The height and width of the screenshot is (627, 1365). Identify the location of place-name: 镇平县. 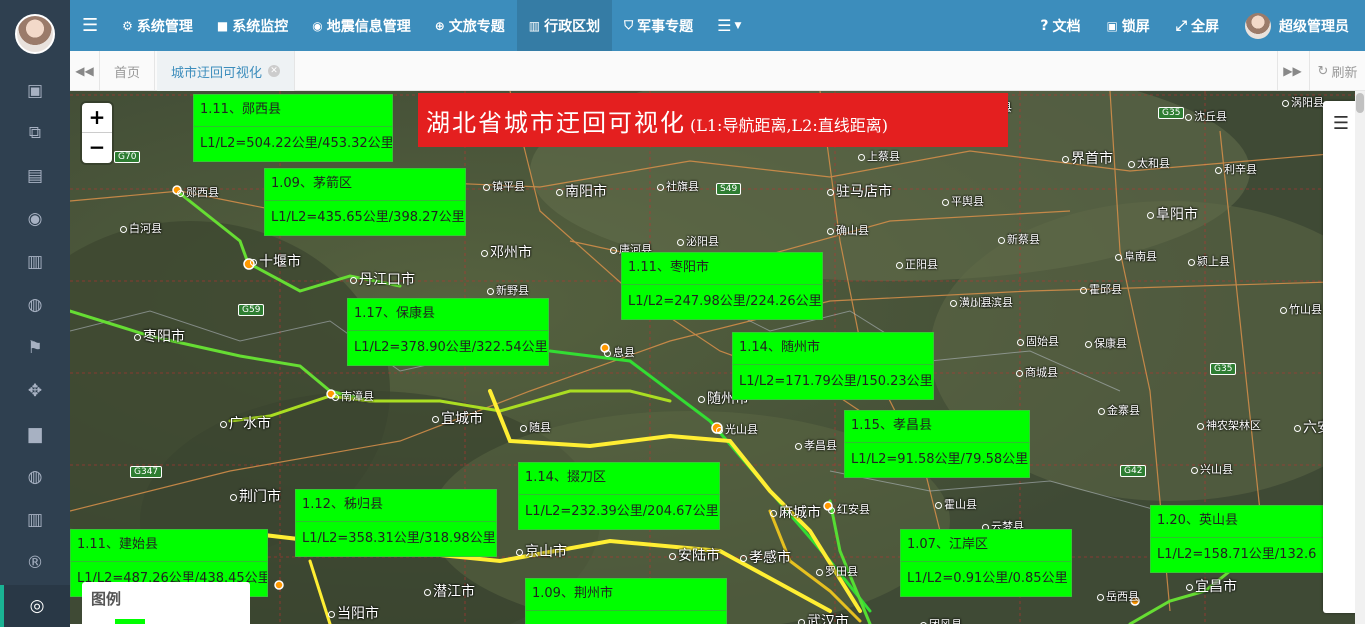
(504, 186).